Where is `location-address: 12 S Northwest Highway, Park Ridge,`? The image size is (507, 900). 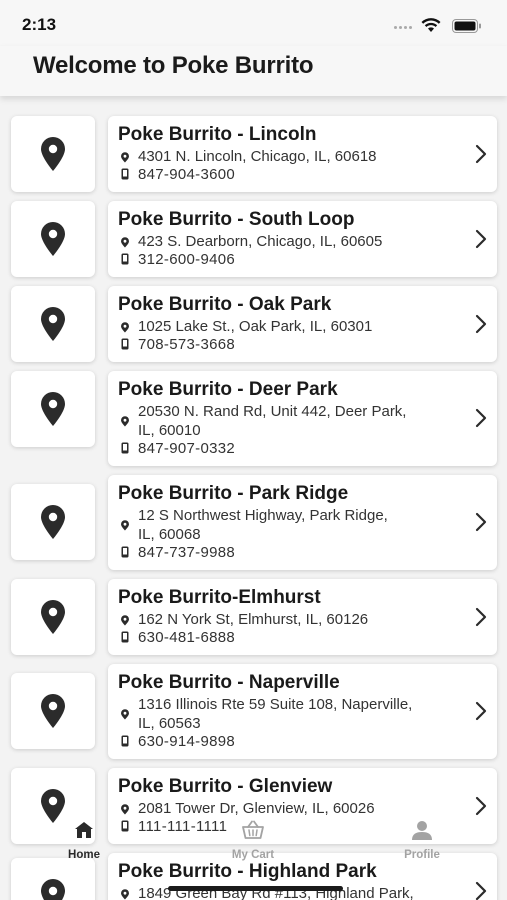 location-address: 12 S Northwest Highway, Park Ridge, is located at coordinates (263, 515).